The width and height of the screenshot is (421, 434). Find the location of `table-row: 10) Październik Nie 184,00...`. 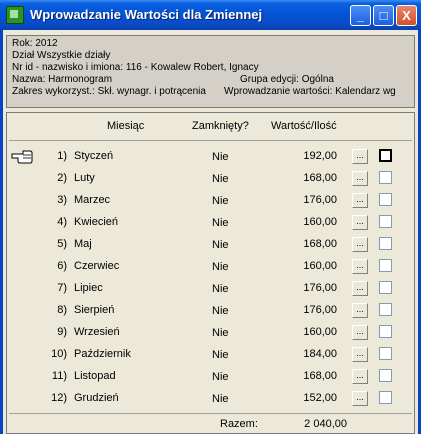

table-row: 10) Październik Nie 184,00... is located at coordinates (209, 356).